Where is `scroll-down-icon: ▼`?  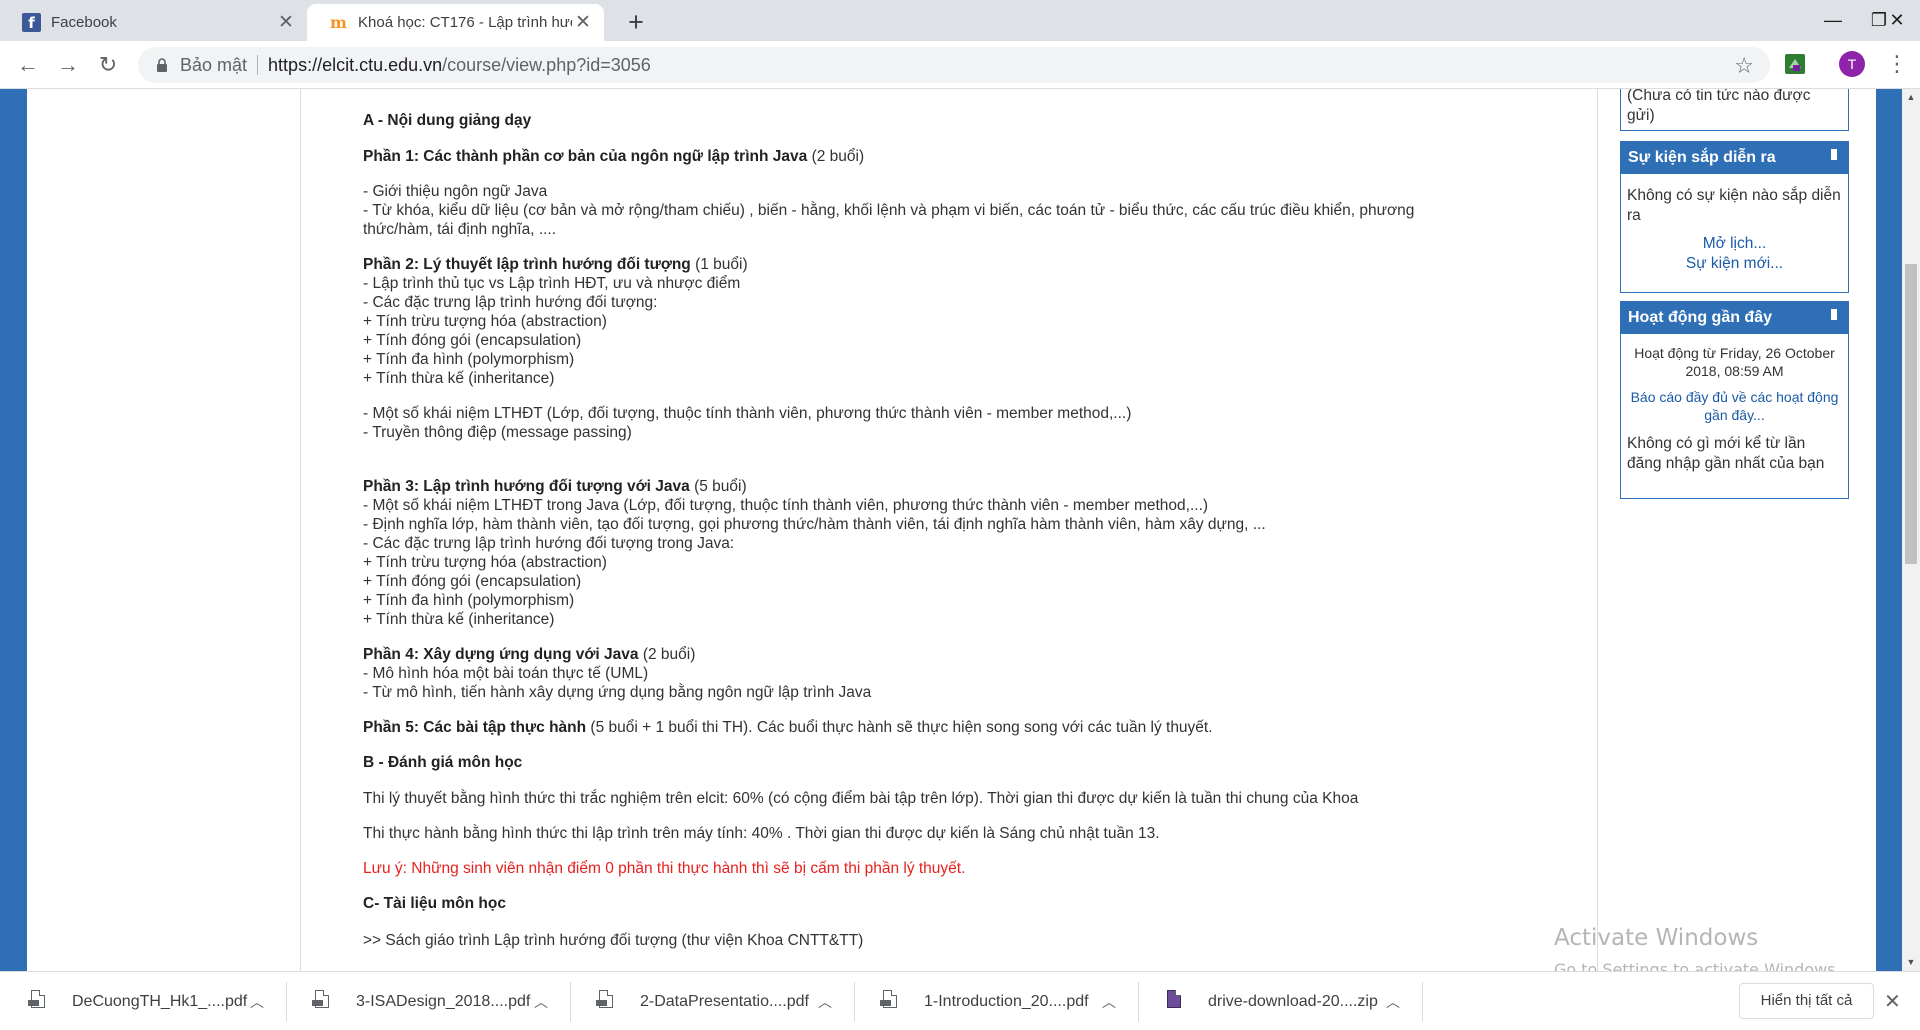 scroll-down-icon: ▼ is located at coordinates (1911, 962).